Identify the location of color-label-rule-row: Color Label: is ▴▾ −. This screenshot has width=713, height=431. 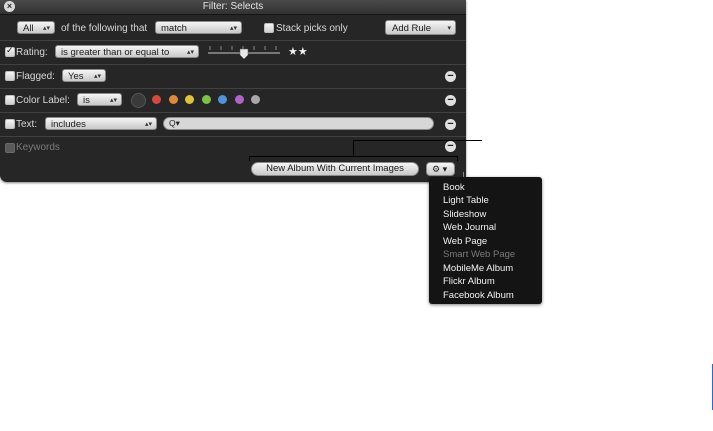
(233, 101).